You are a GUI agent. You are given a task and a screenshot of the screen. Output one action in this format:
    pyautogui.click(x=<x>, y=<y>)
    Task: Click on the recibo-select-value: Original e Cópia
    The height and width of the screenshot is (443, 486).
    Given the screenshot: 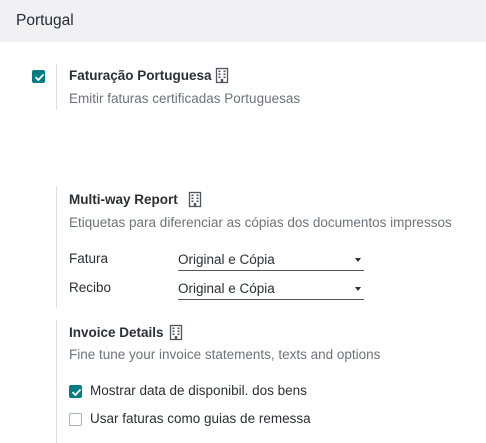 What is the action you would take?
    pyautogui.click(x=226, y=288)
    